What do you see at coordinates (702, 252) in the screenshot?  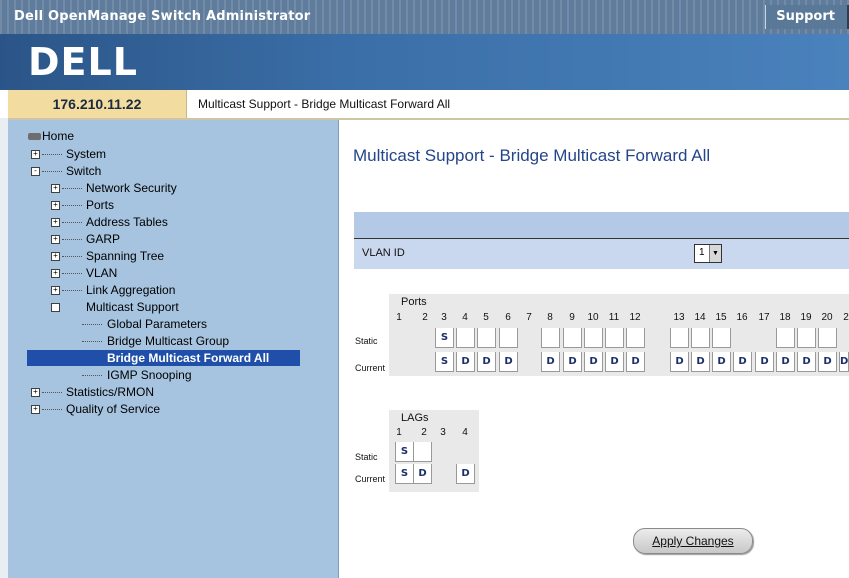 I see `vlan-id-value: 1` at bounding box center [702, 252].